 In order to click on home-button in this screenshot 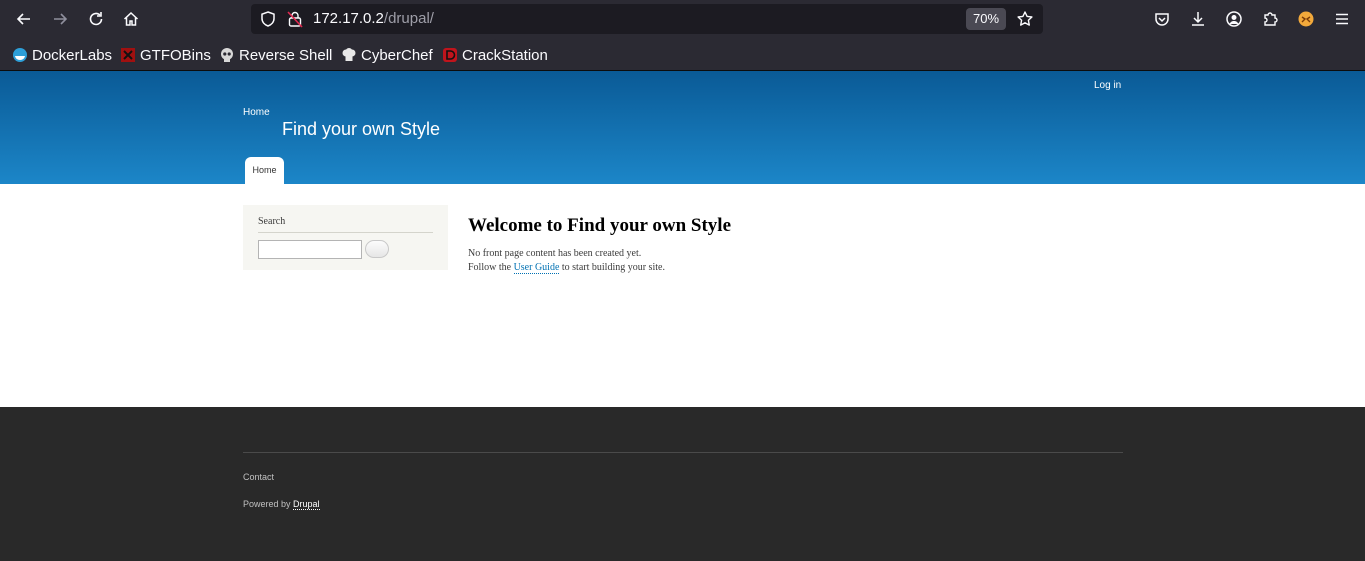, I will do `click(131, 19)`.